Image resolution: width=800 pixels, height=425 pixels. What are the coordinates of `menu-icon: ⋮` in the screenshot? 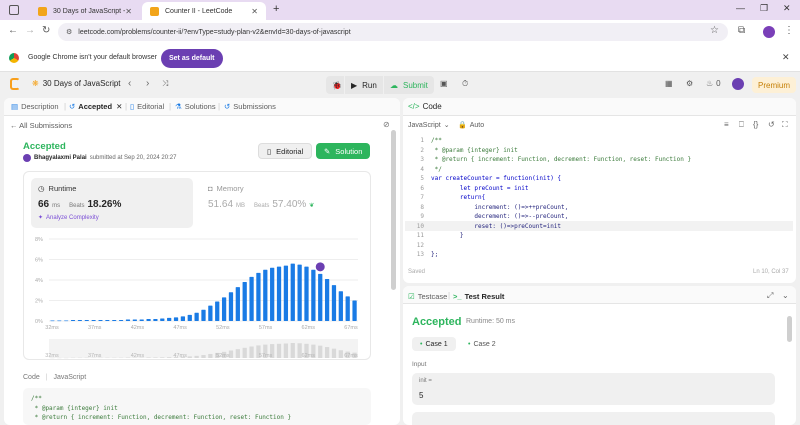 It's located at (789, 30).